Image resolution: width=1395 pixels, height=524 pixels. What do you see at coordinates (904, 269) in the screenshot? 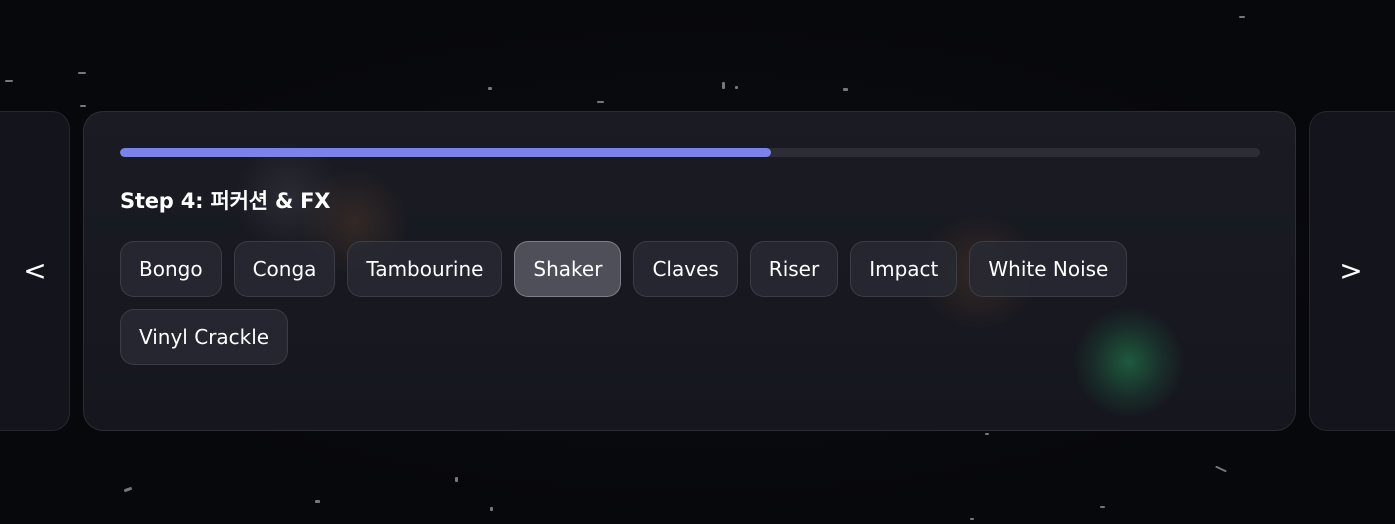
I see `option-chip-impact: Impact` at bounding box center [904, 269].